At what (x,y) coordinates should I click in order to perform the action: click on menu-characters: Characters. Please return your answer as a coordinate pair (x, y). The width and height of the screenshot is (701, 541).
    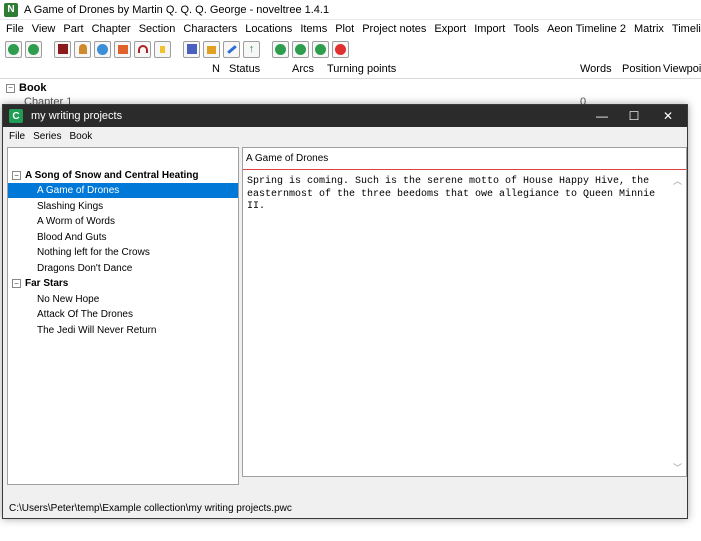
    Looking at the image, I should click on (210, 29).